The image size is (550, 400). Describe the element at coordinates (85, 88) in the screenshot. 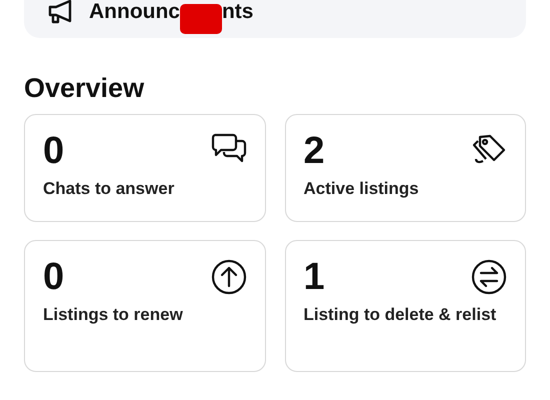

I see `section-title: Overview` at that location.